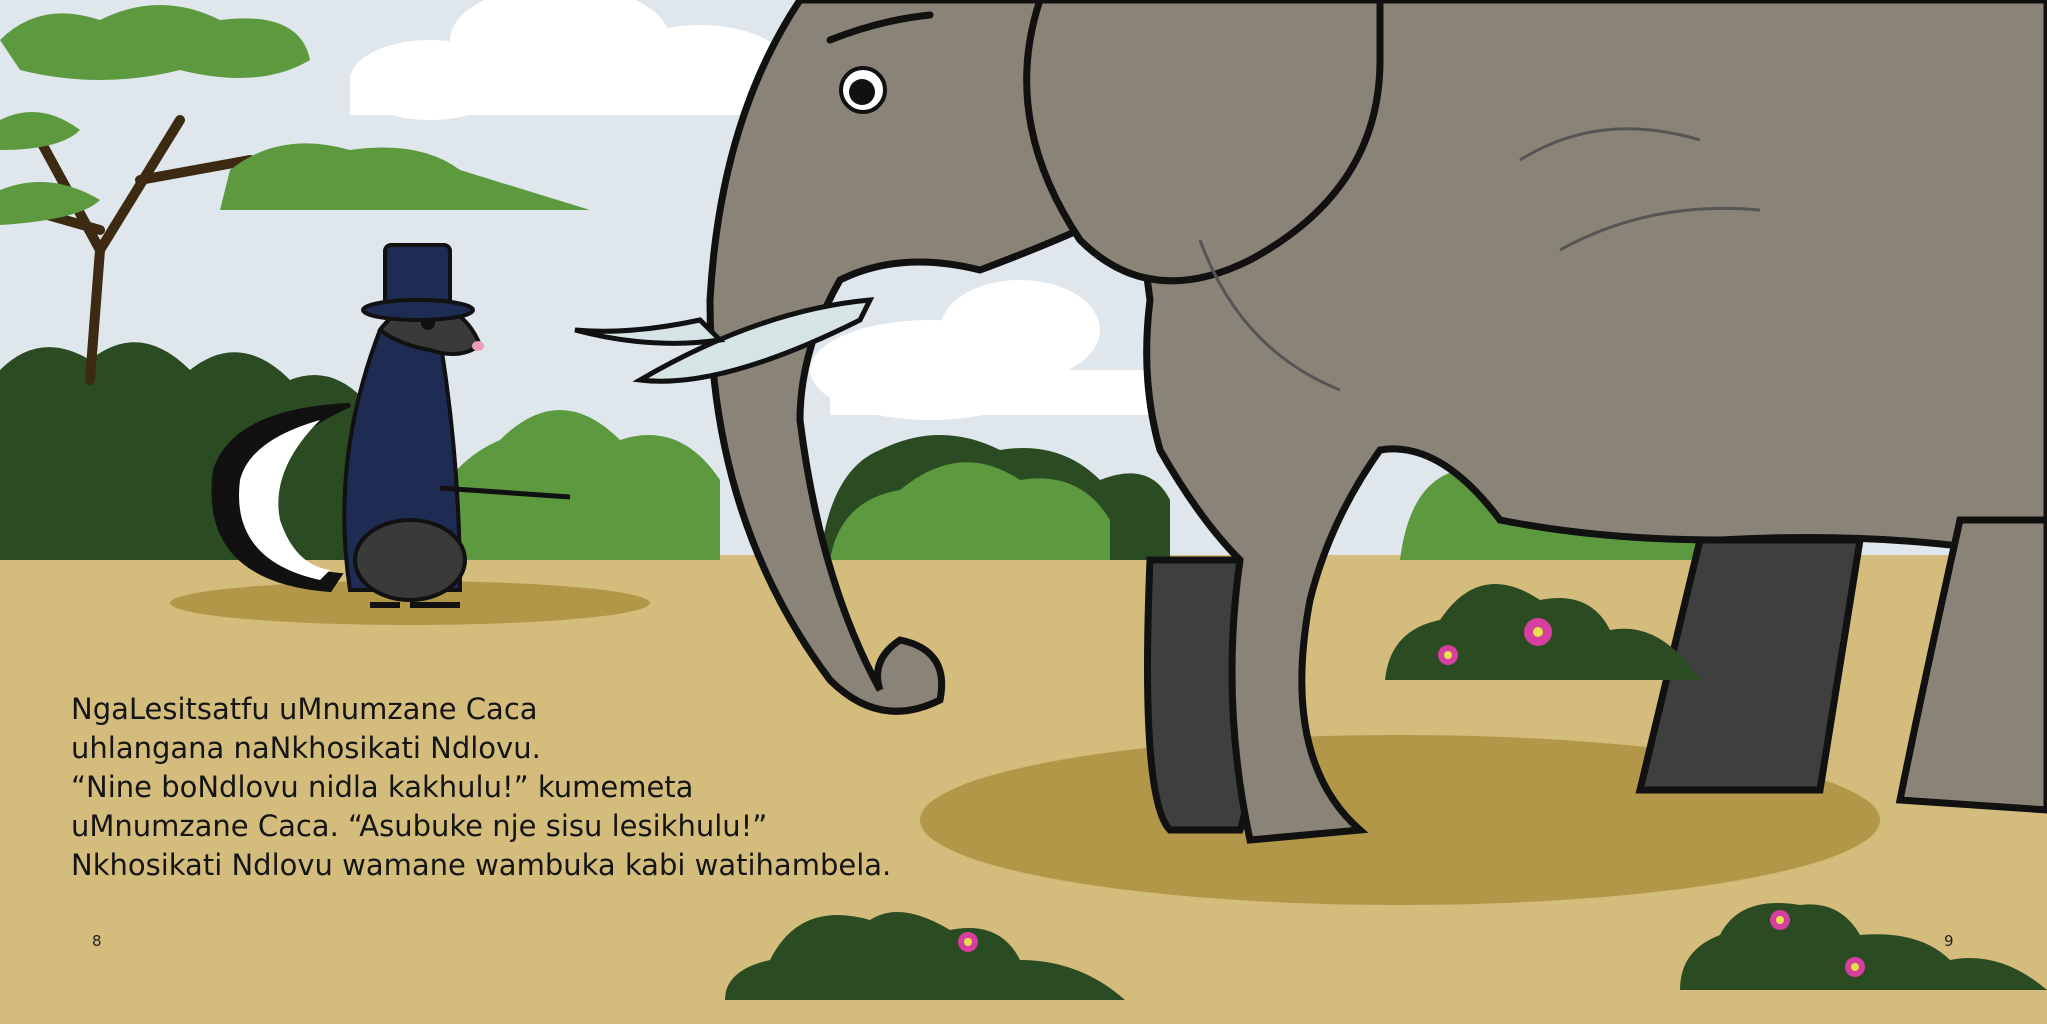 This screenshot has height=1024, width=2047. Describe the element at coordinates (1949, 941) in the screenshot. I see `page-number-right: 9` at that location.